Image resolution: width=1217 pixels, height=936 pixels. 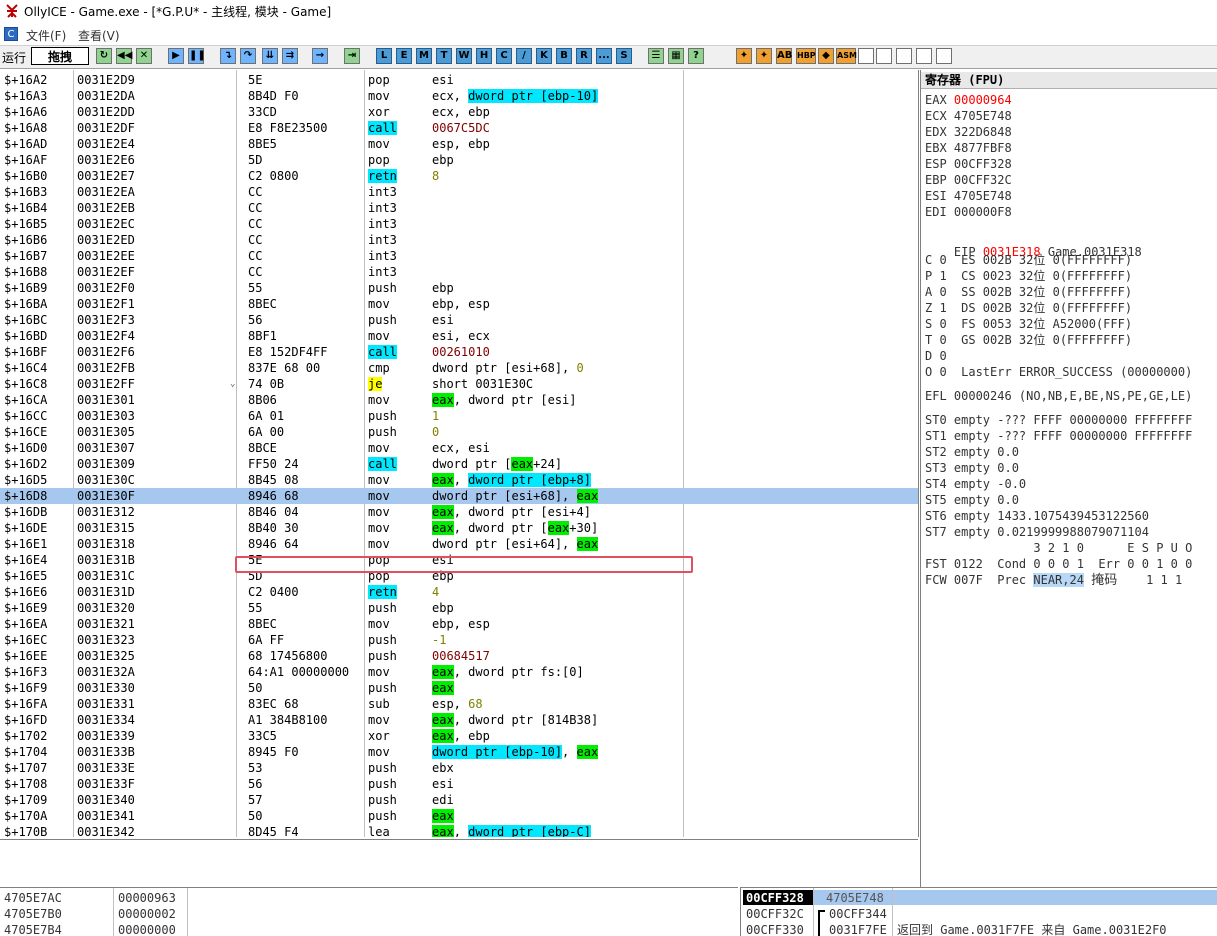 What do you see at coordinates (176, 56) in the screenshot?
I see `run-icon: ▶` at bounding box center [176, 56].